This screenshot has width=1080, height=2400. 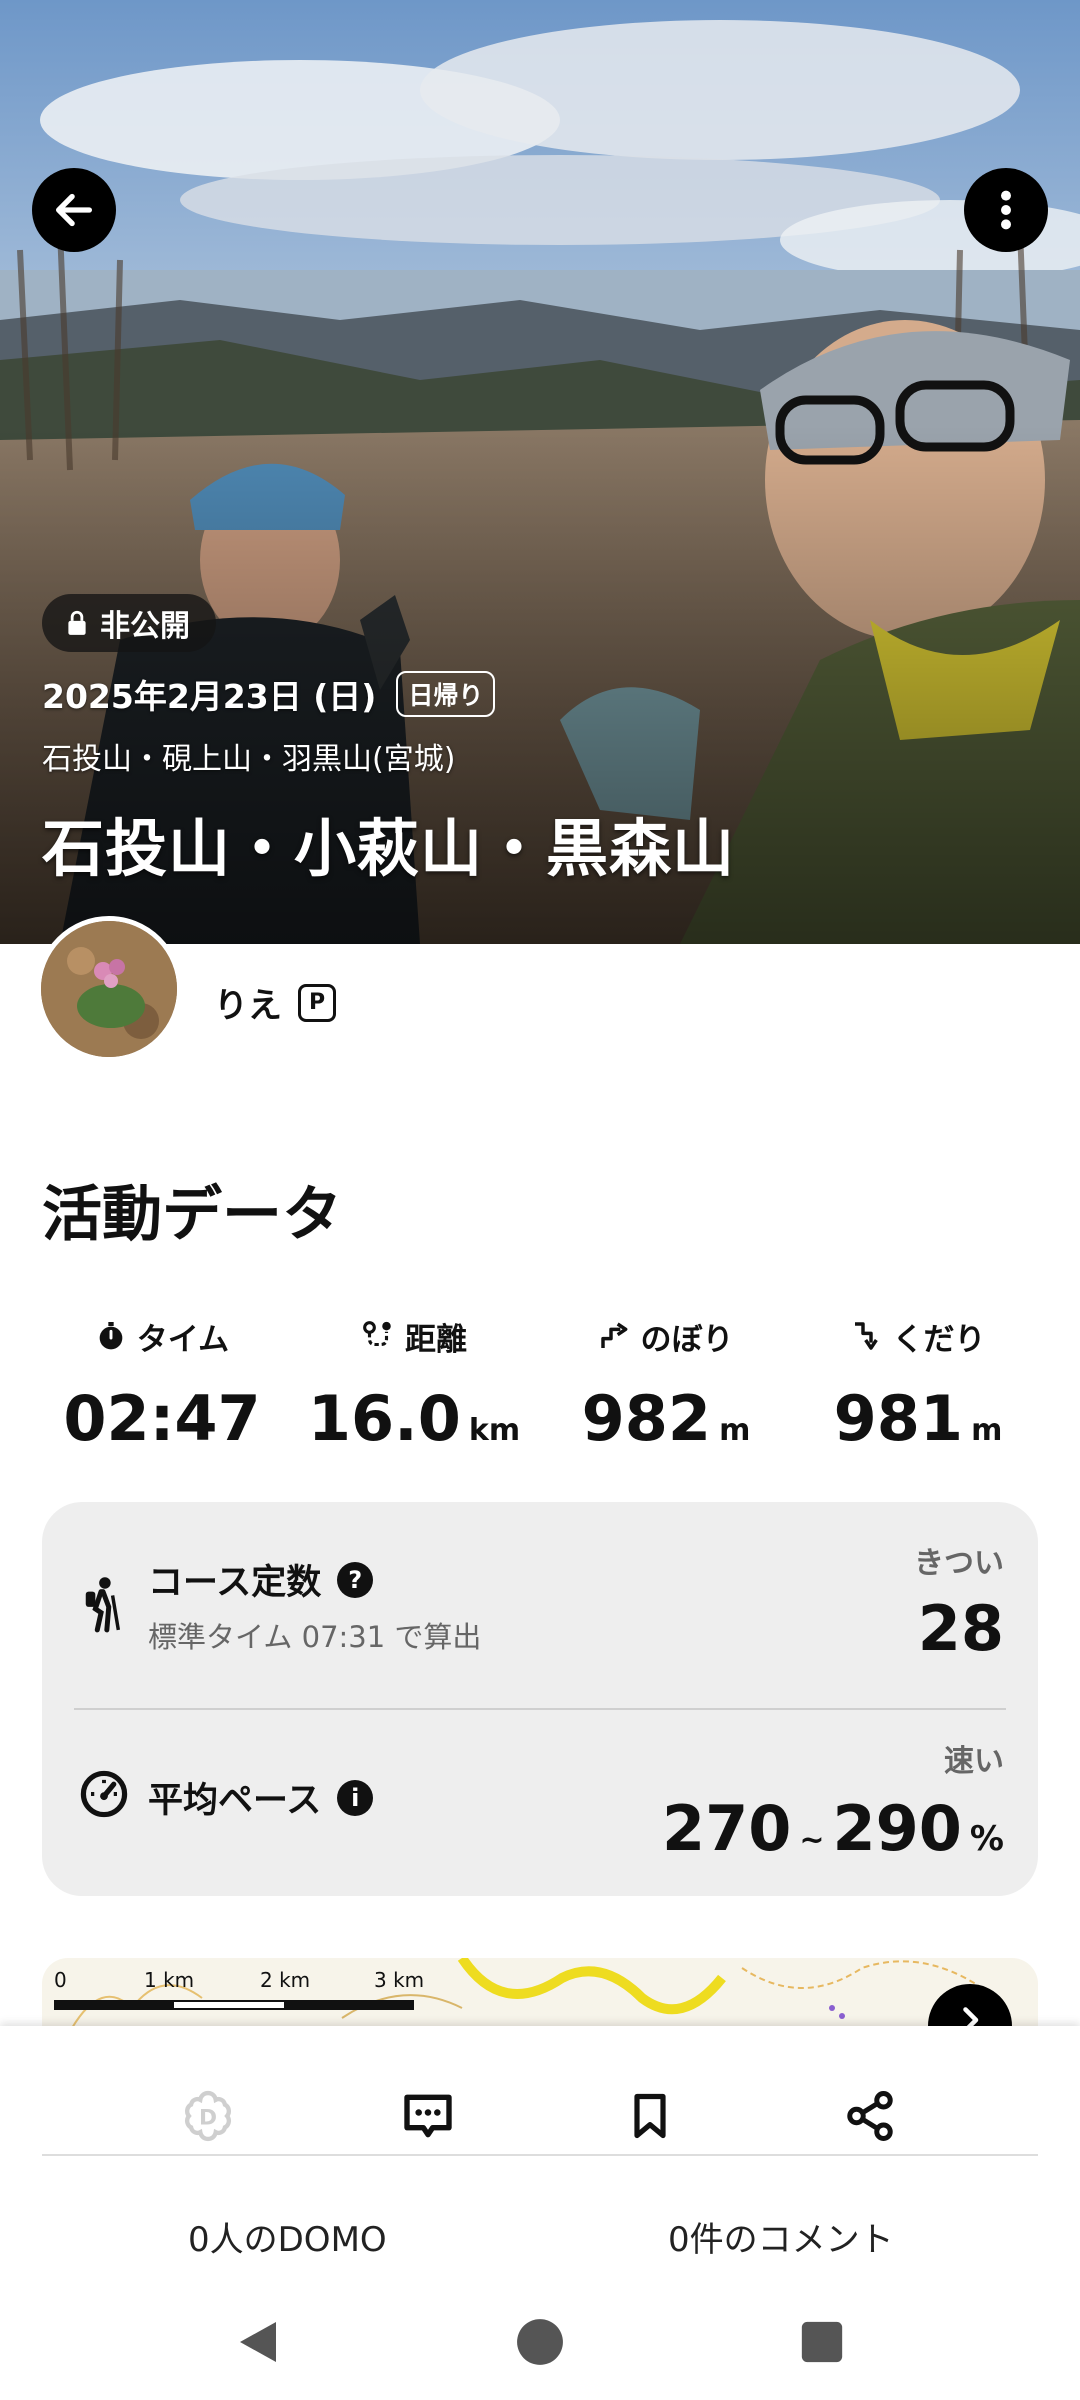 What do you see at coordinates (77, 622) in the screenshot?
I see `lock-icon` at bounding box center [77, 622].